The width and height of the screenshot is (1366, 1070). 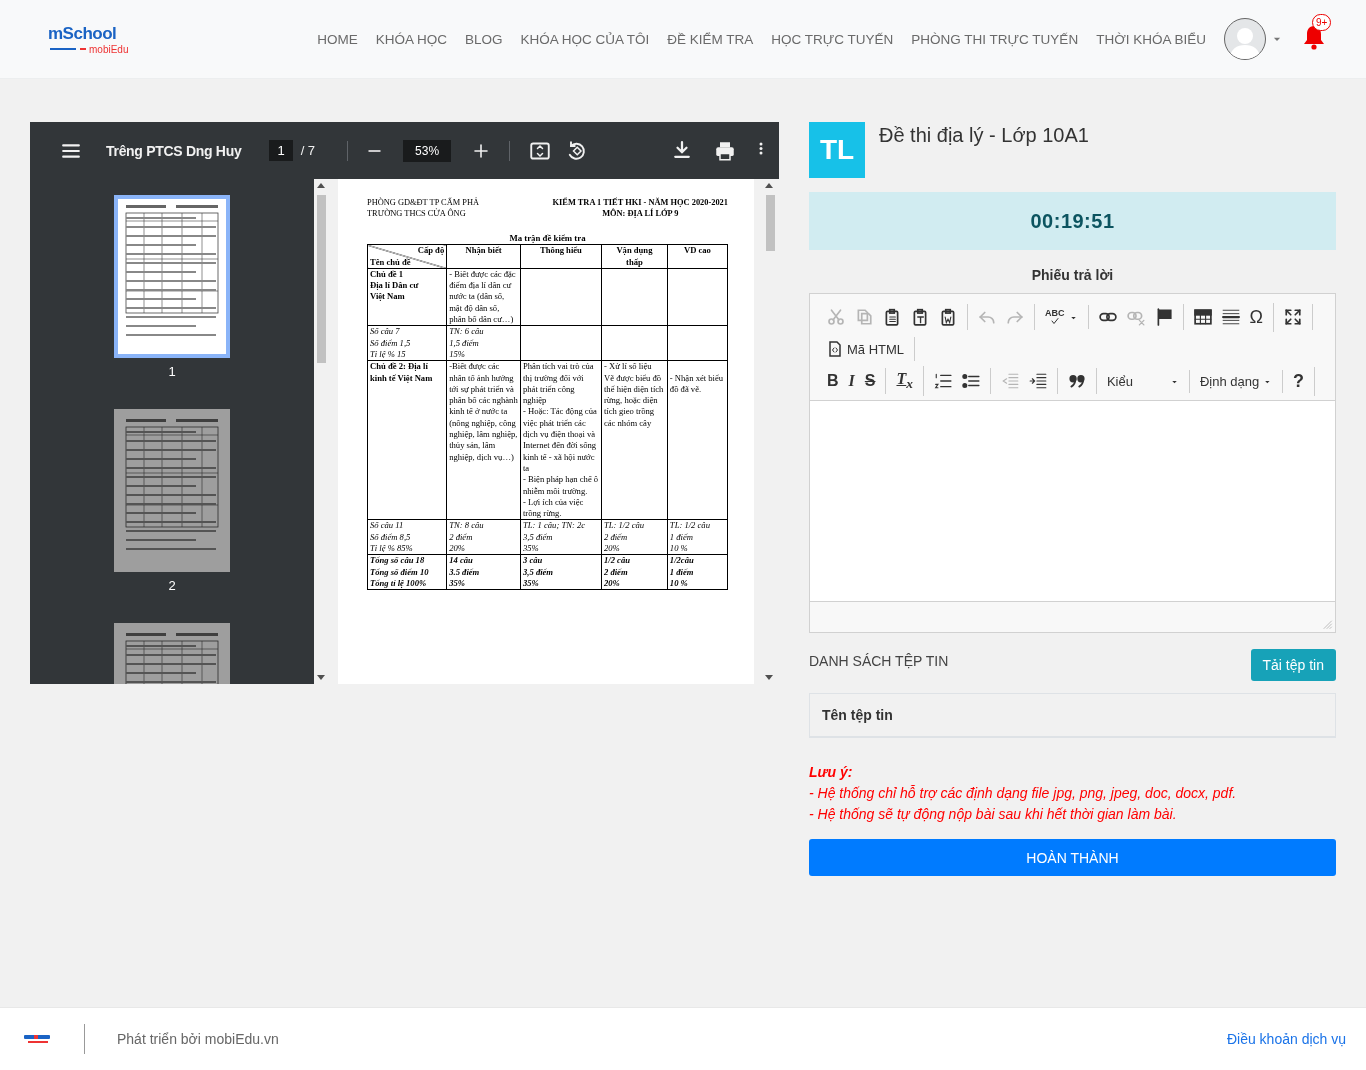 What do you see at coordinates (857, 715) in the screenshot?
I see `column-heading: Tên tệp tin` at bounding box center [857, 715].